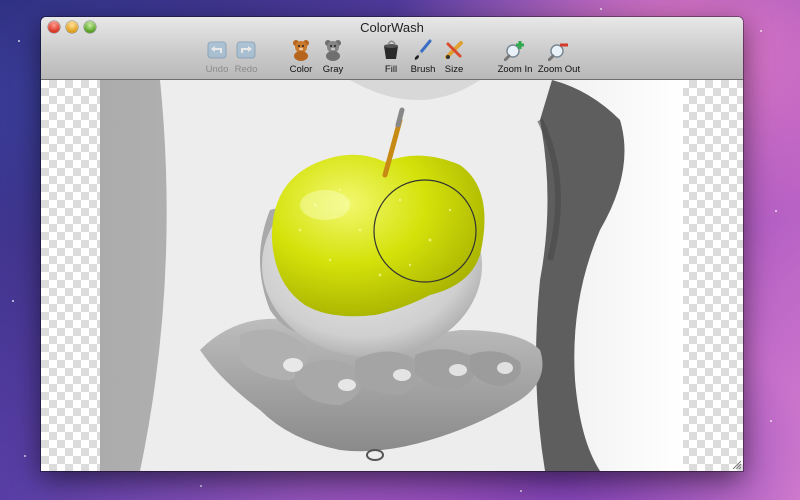  I want to click on undo-button: Undo, so click(217, 59).